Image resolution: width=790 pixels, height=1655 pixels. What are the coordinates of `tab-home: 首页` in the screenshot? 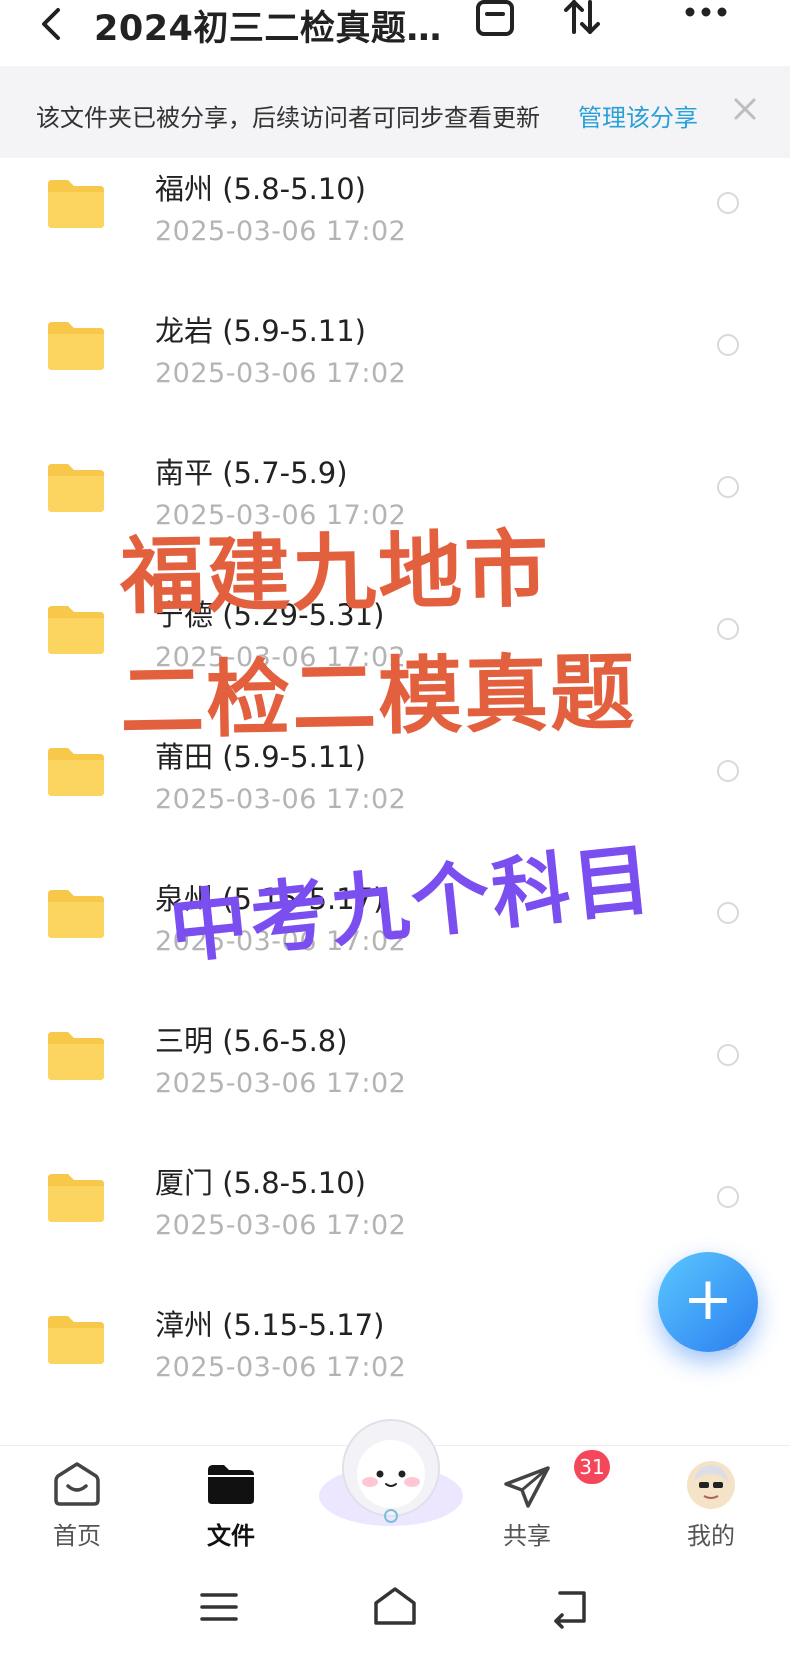 It's located at (77, 1508).